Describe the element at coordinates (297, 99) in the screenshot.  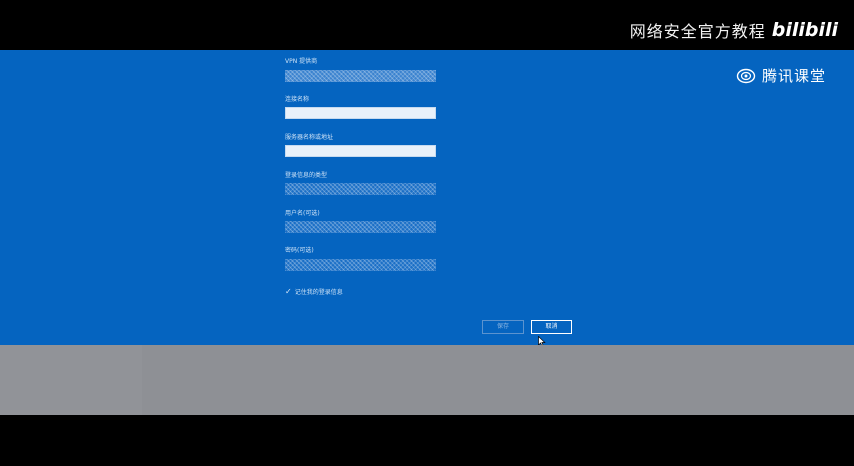
I see `connection-name-label: 连接名称` at that location.